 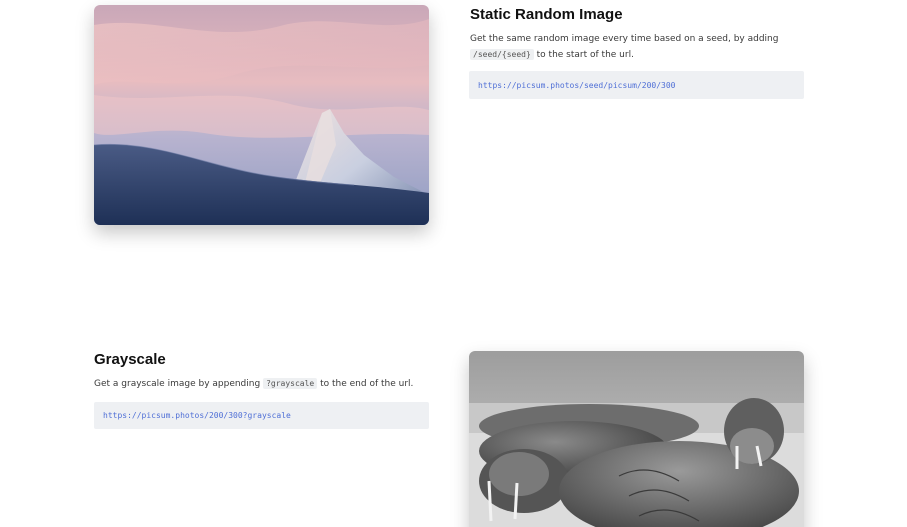 What do you see at coordinates (546, 14) in the screenshot?
I see `static-random-image-title: Static Random Image` at bounding box center [546, 14].